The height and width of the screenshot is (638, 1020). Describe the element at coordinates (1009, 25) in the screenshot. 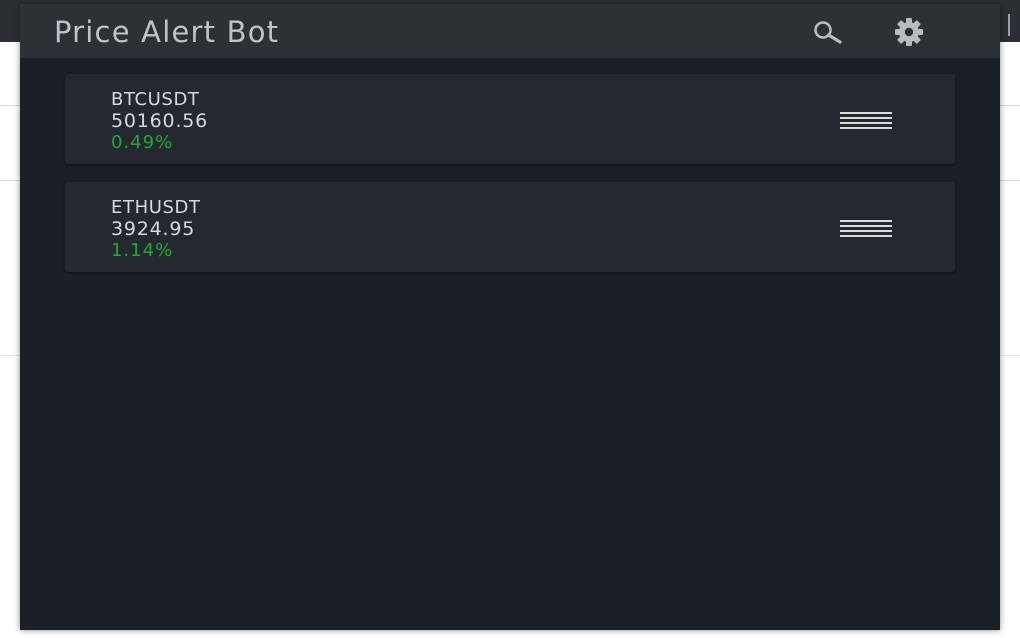

I see `scrollbar-handle` at that location.